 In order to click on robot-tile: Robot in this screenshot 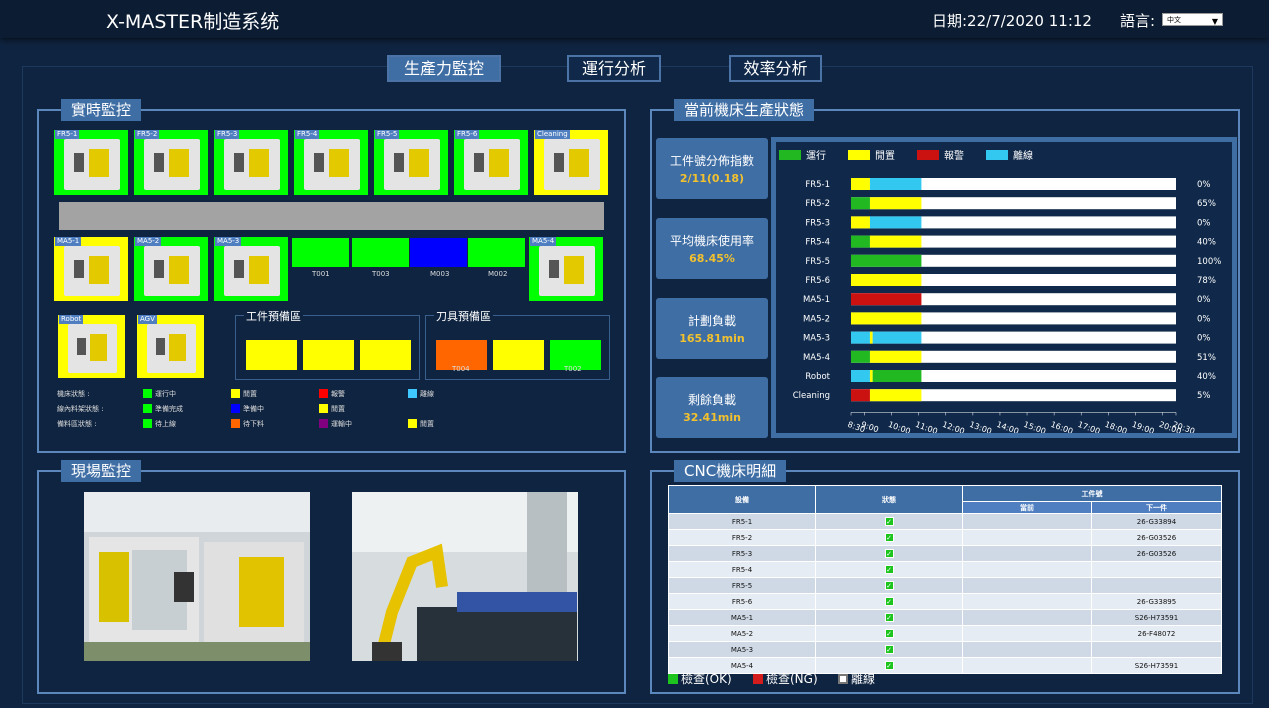, I will do `click(91, 346)`.